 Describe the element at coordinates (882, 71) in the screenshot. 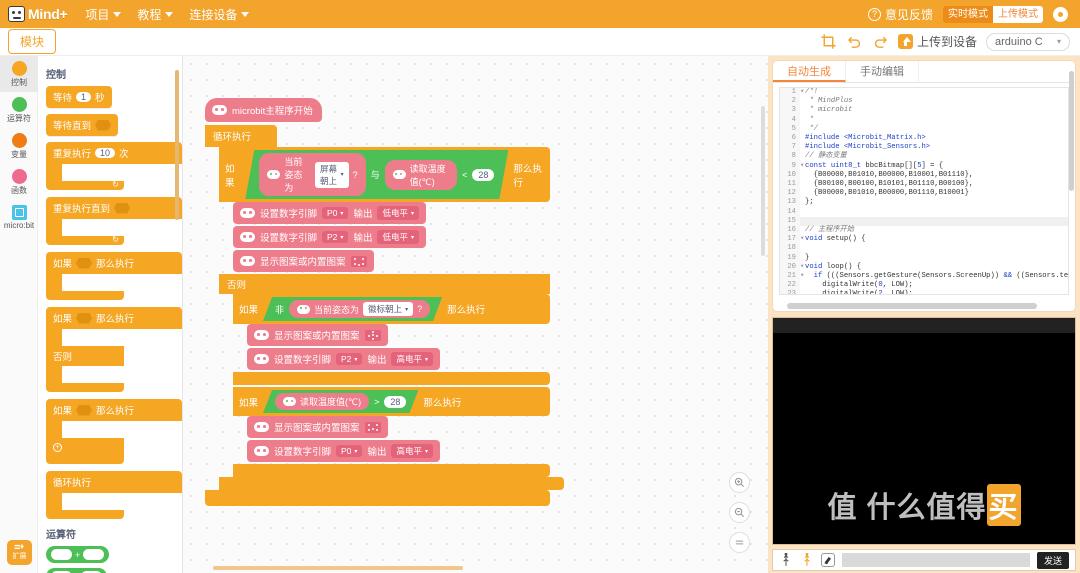

I see `tab-manual-edit: 手动编辑` at that location.